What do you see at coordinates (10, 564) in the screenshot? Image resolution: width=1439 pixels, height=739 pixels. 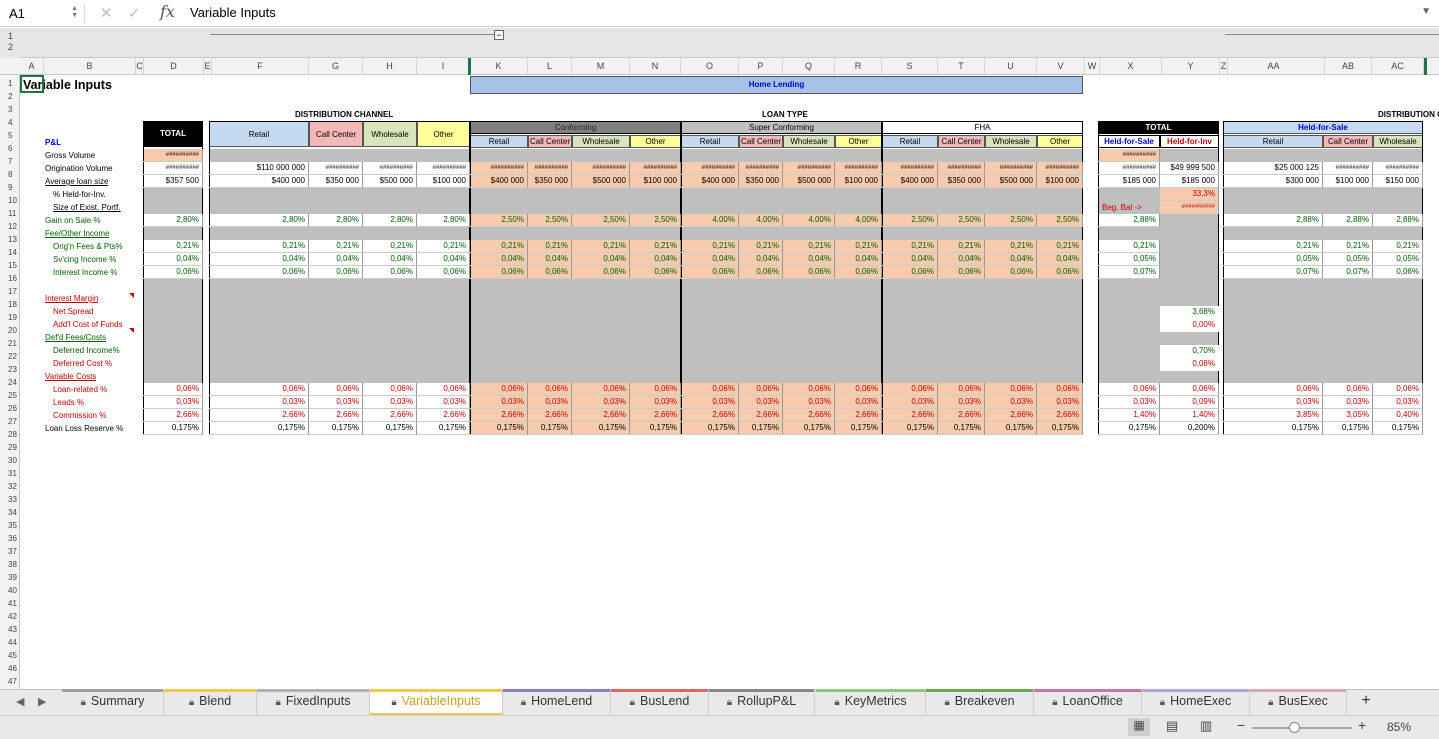 I see `row-header: 38` at bounding box center [10, 564].